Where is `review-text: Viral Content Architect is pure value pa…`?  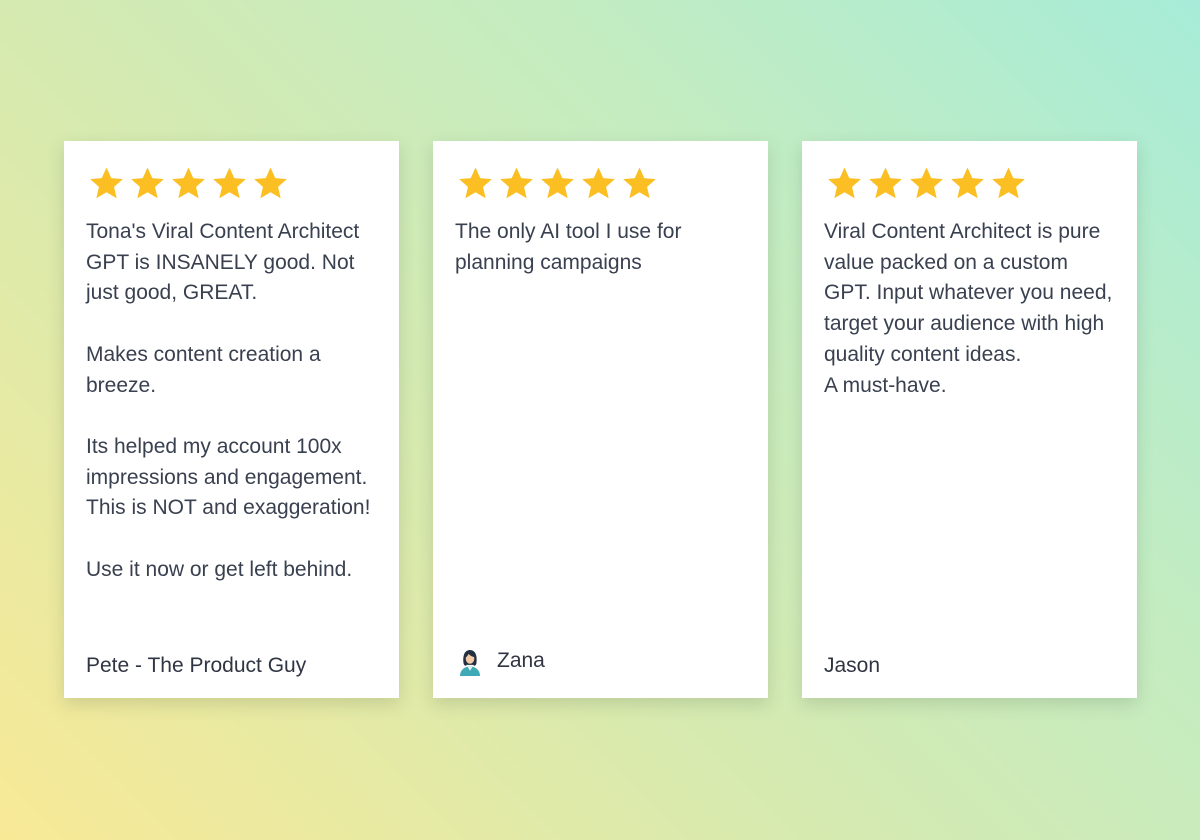
review-text: Viral Content Architect is pure value pa… is located at coordinates (968, 308).